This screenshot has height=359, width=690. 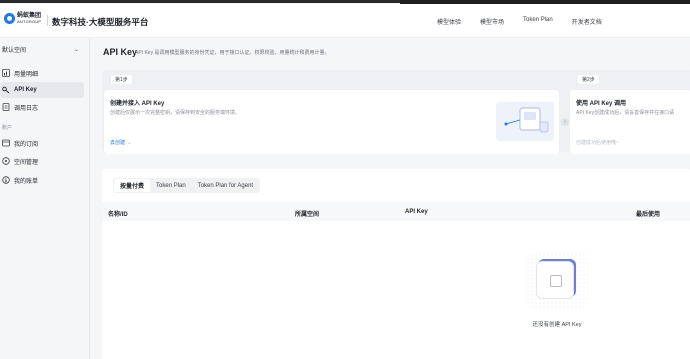 I want to click on step-next-arrow-icon: ›, so click(x=565, y=122).